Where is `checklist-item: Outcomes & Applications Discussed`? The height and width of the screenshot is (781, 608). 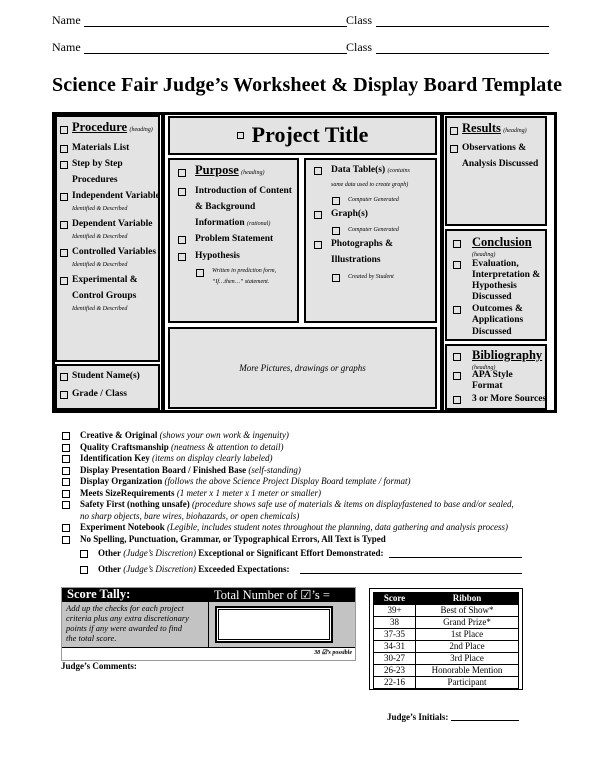
checklist-item: Outcomes & Applications Discussed is located at coordinates (488, 321).